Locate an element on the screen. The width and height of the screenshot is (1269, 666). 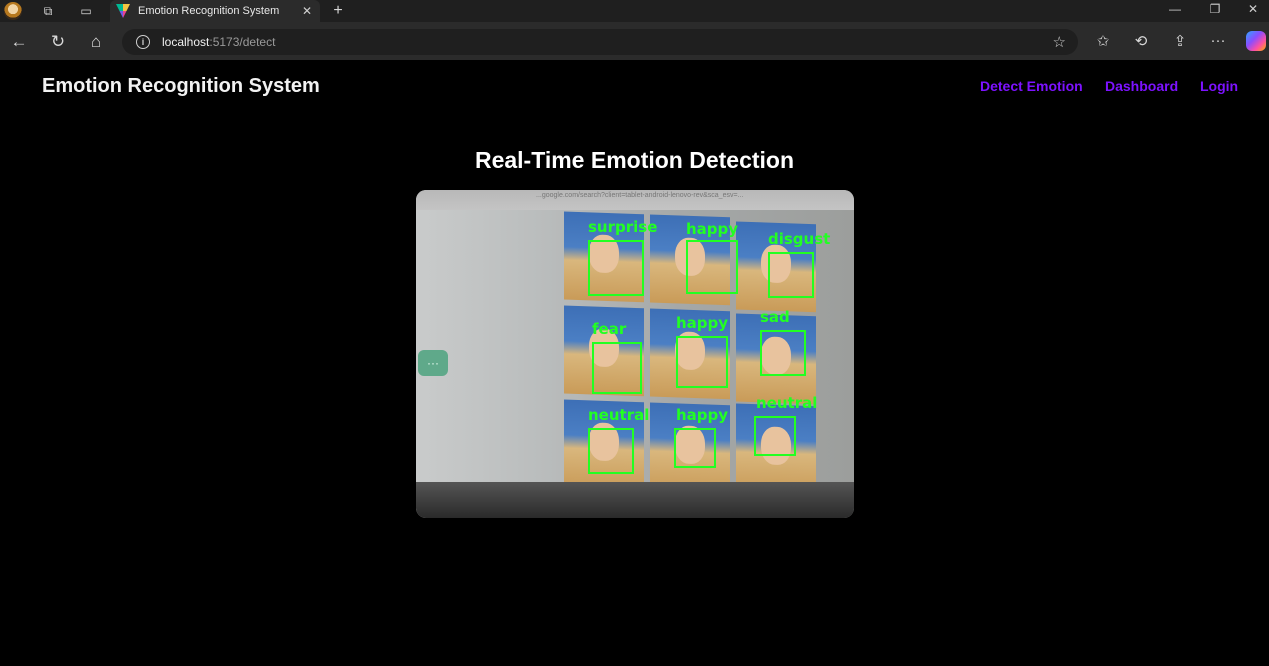
page-heading: Real-Time Emotion Detection is located at coordinates (634, 160).